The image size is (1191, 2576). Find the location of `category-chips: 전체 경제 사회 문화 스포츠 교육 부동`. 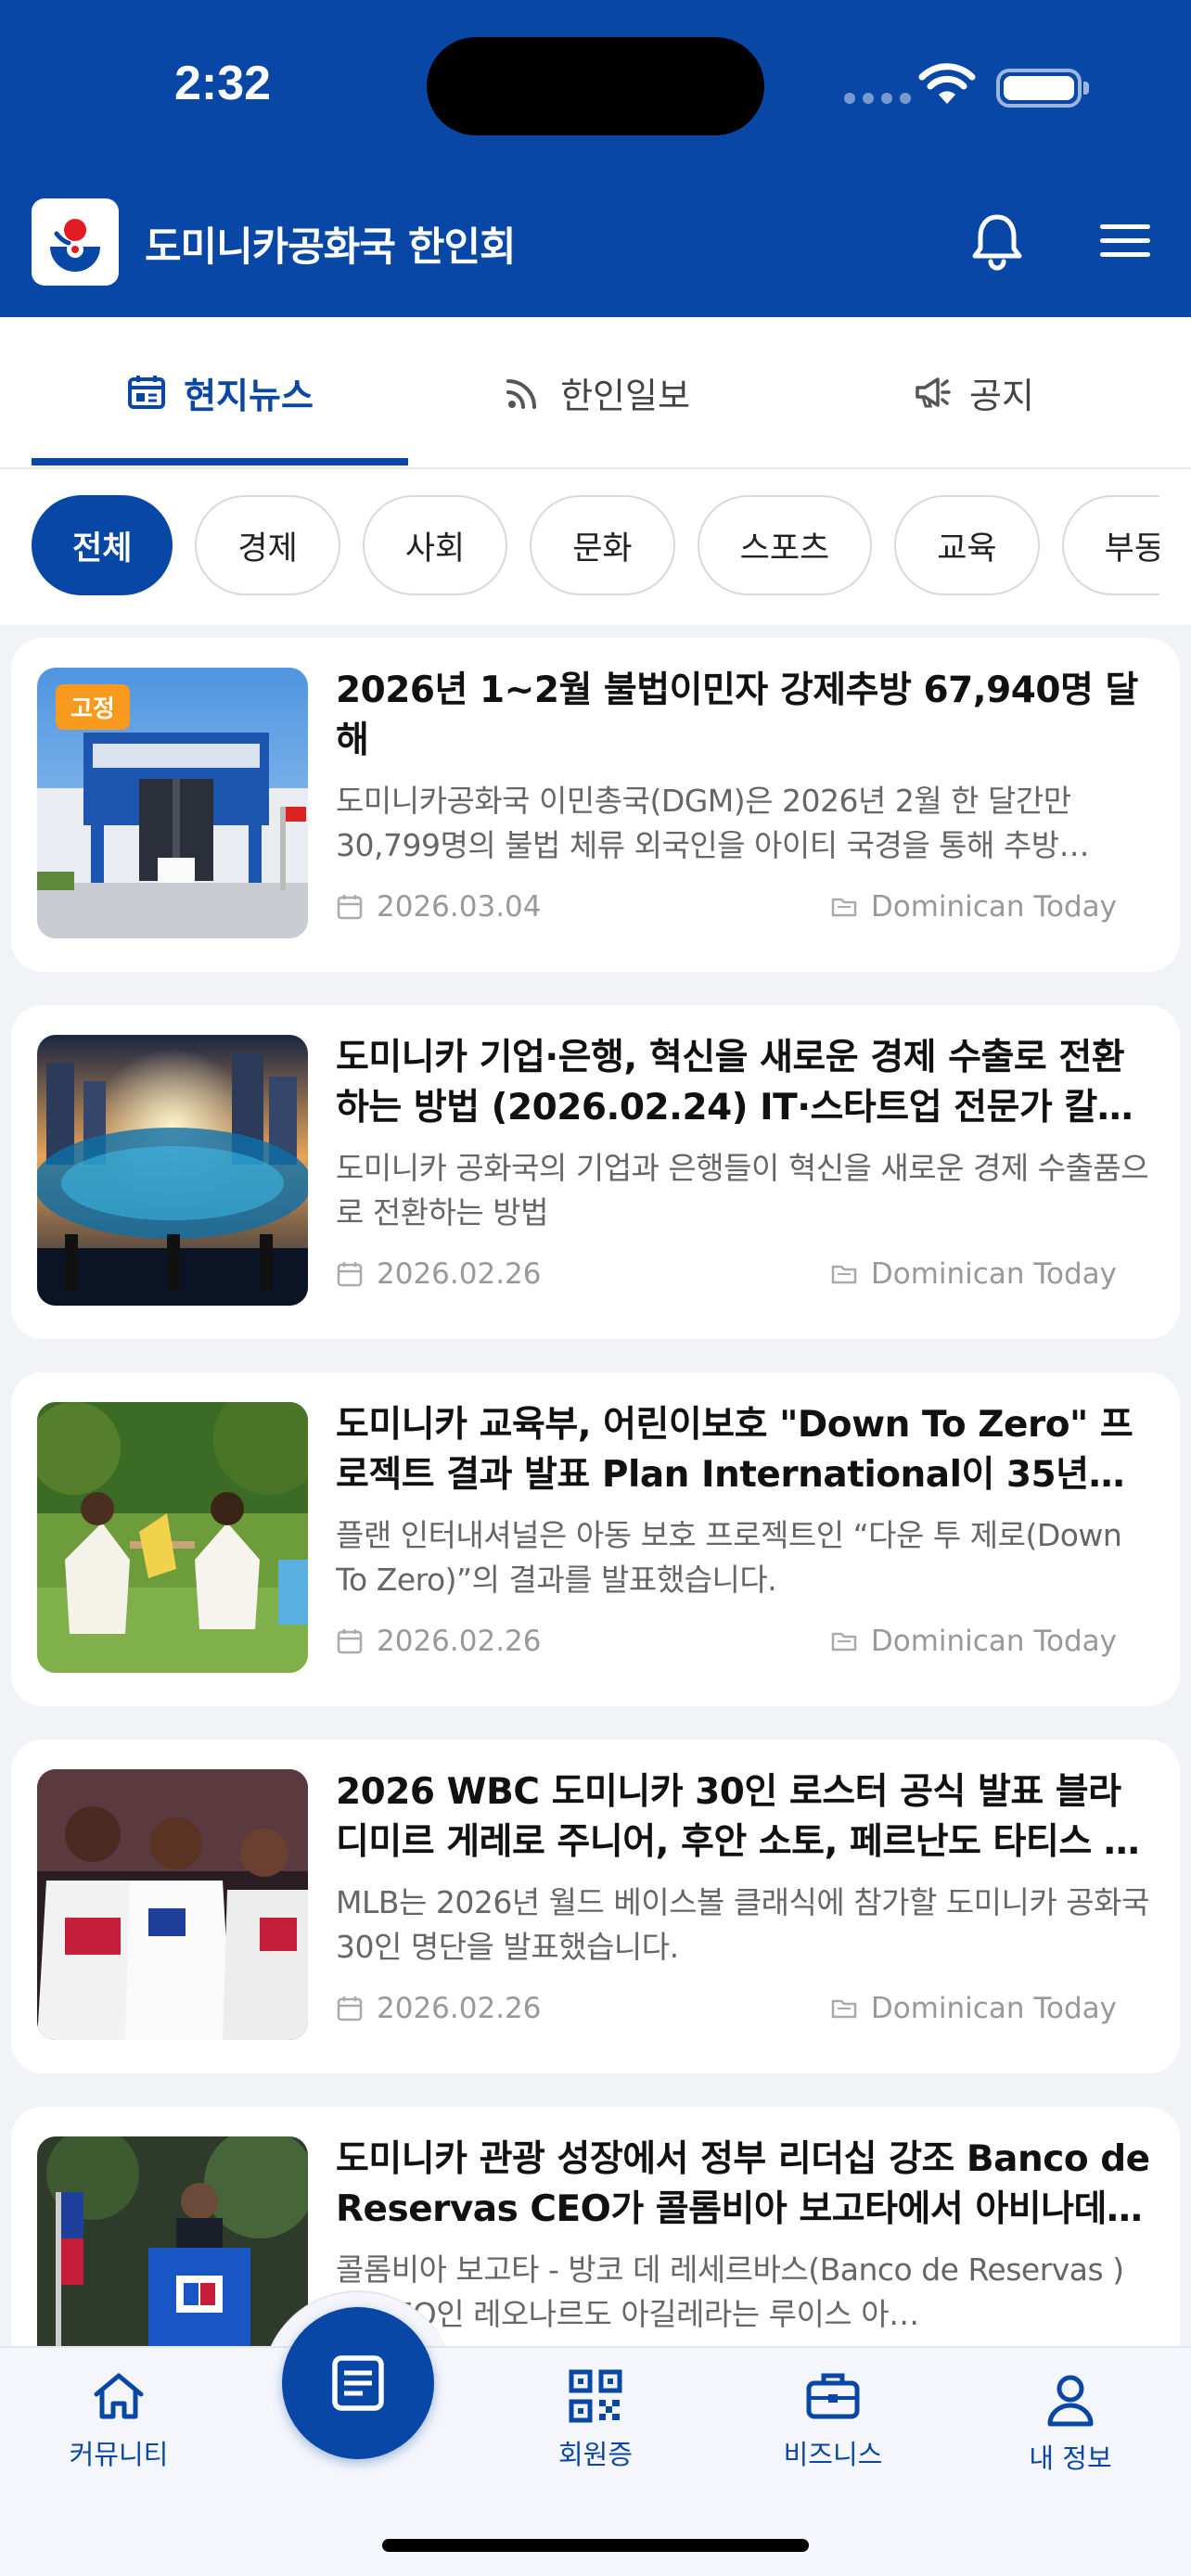

category-chips: 전체 경제 사회 문화 스포츠 교육 부동 is located at coordinates (595, 546).